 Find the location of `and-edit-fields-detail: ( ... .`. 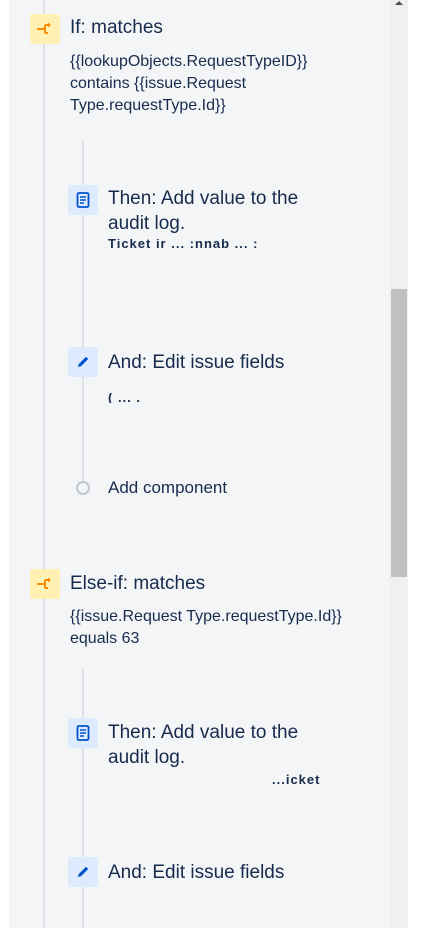

and-edit-fields-detail: ( ... . is located at coordinates (124, 398).